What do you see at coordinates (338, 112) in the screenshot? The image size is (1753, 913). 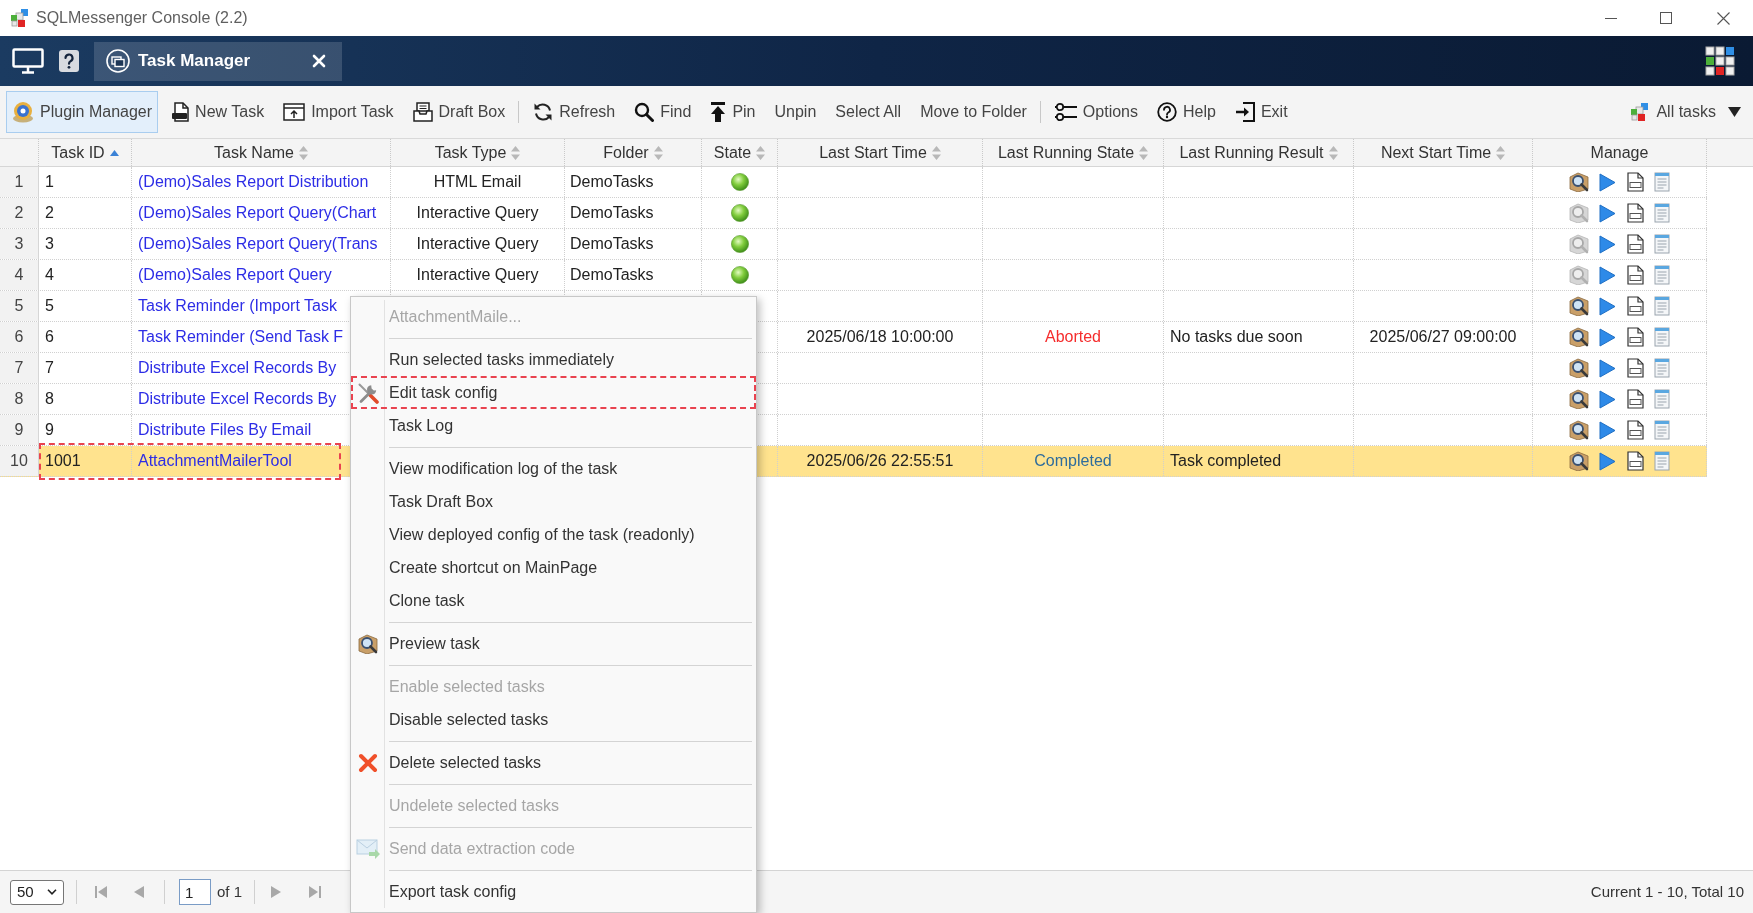 I see `toolbar-button: Import Task` at bounding box center [338, 112].